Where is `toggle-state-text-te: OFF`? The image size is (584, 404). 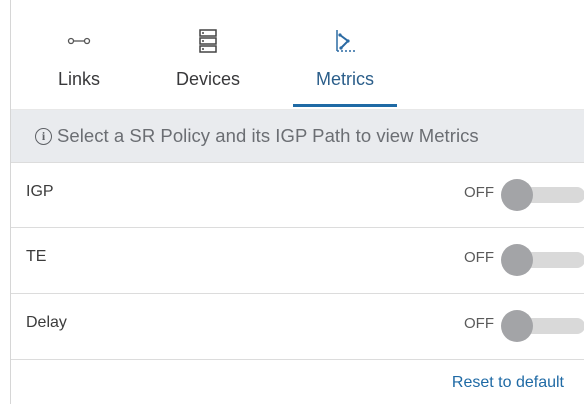
toggle-state-text-te: OFF is located at coordinates (479, 257).